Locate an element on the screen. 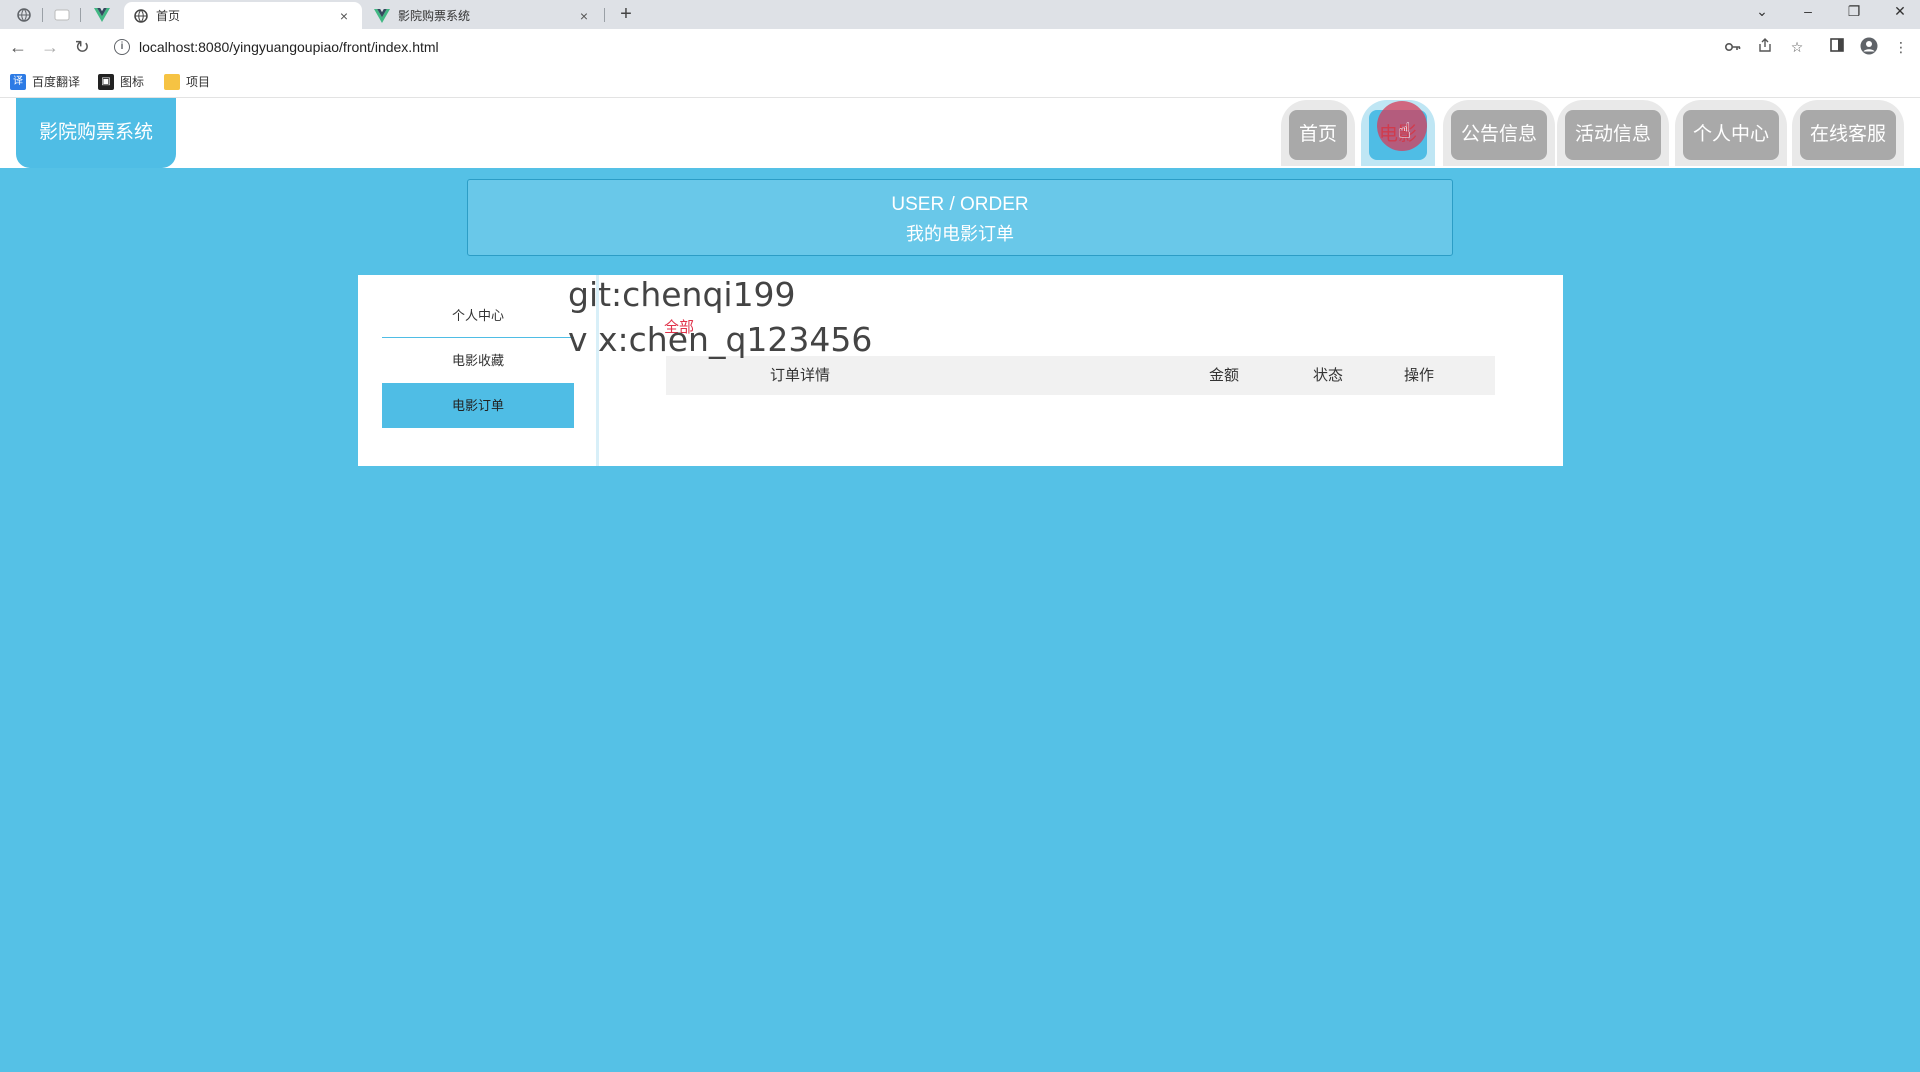 The height and width of the screenshot is (1072, 1920). forward-icon: → is located at coordinates (50, 47).